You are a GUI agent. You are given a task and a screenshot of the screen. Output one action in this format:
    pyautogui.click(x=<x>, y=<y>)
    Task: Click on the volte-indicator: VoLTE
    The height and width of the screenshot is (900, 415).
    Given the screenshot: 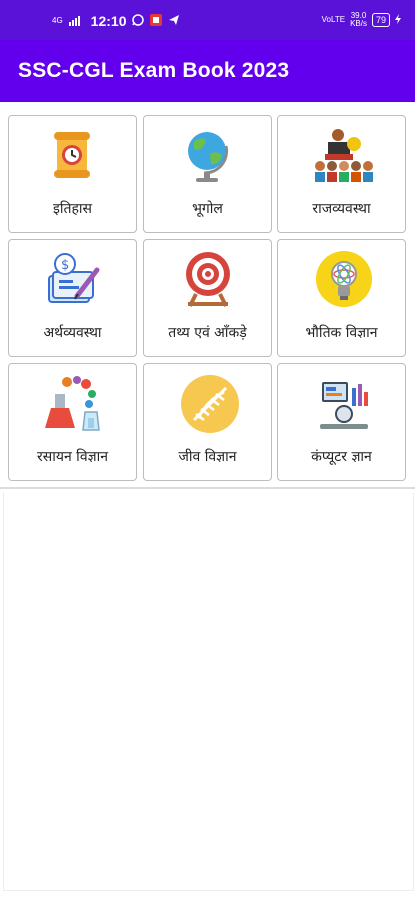 What is the action you would take?
    pyautogui.click(x=333, y=19)
    